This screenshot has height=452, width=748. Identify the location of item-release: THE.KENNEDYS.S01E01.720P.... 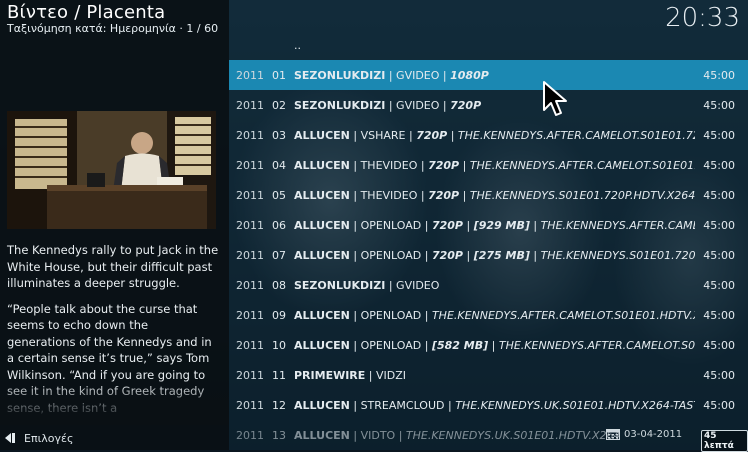
(617, 255).